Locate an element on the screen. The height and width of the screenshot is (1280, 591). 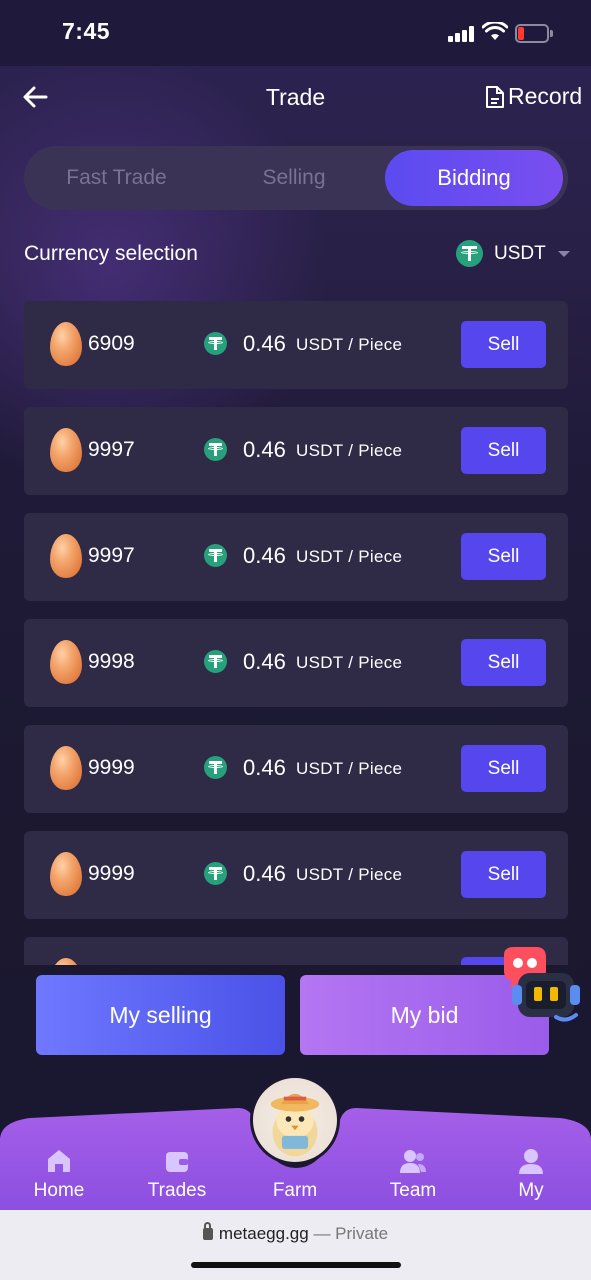
tab-fast-trade: Fast Trade is located at coordinates (116, 178).